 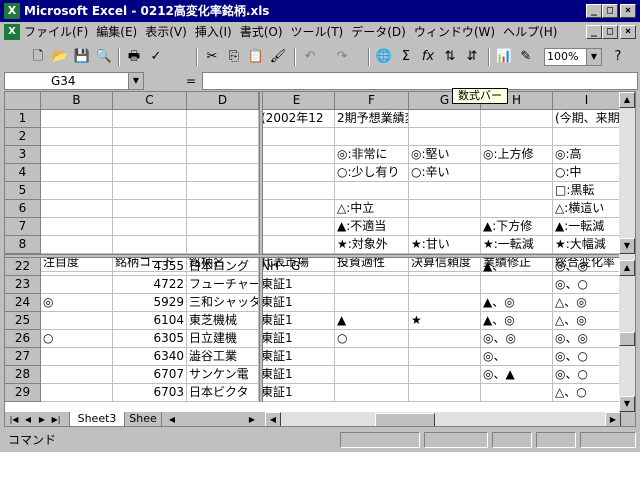 I want to click on cell-f28, so click(x=372, y=375).